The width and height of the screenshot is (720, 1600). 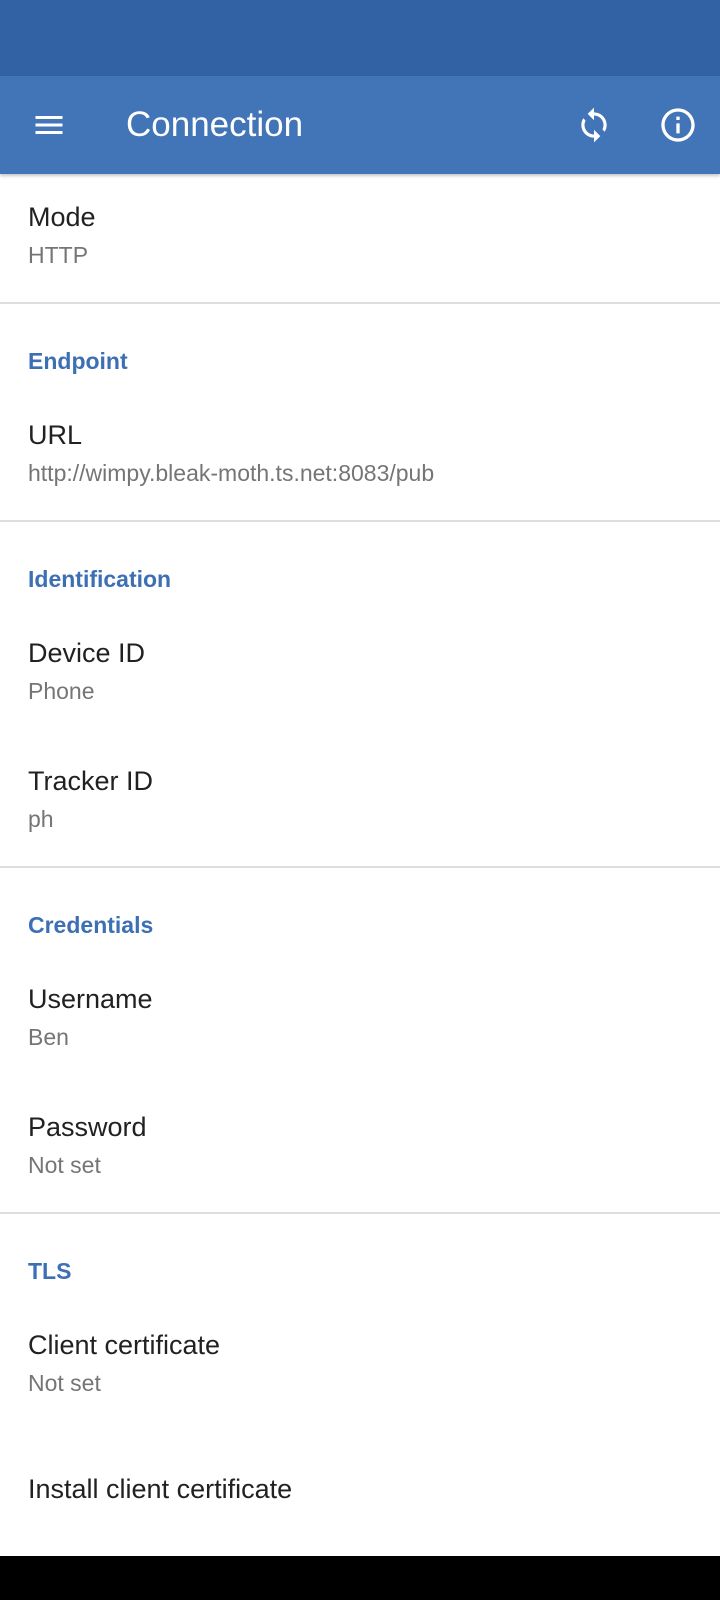 I want to click on pref-client-certificate: Client certificate Not set, so click(x=360, y=1366).